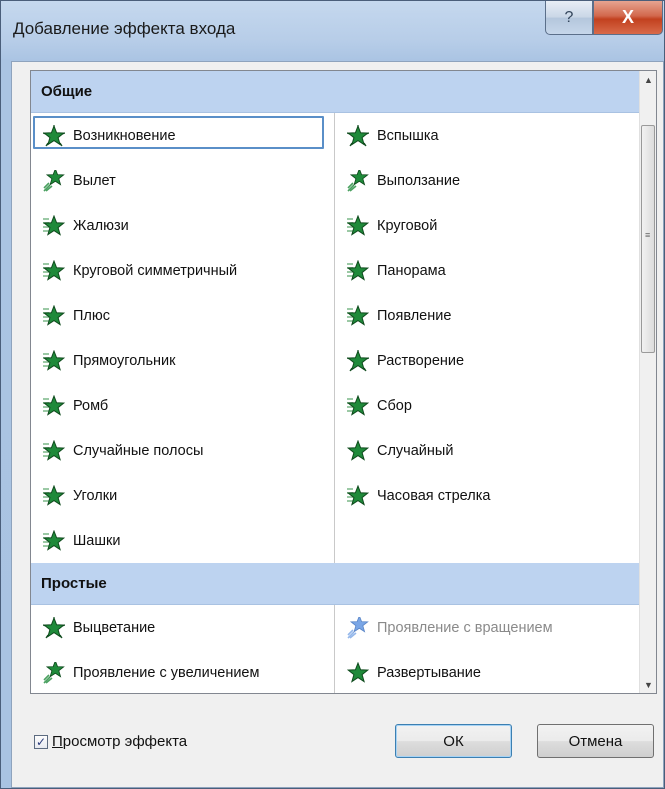  What do you see at coordinates (487, 405) in the screenshot?
I see `effect-item: Сбор` at bounding box center [487, 405].